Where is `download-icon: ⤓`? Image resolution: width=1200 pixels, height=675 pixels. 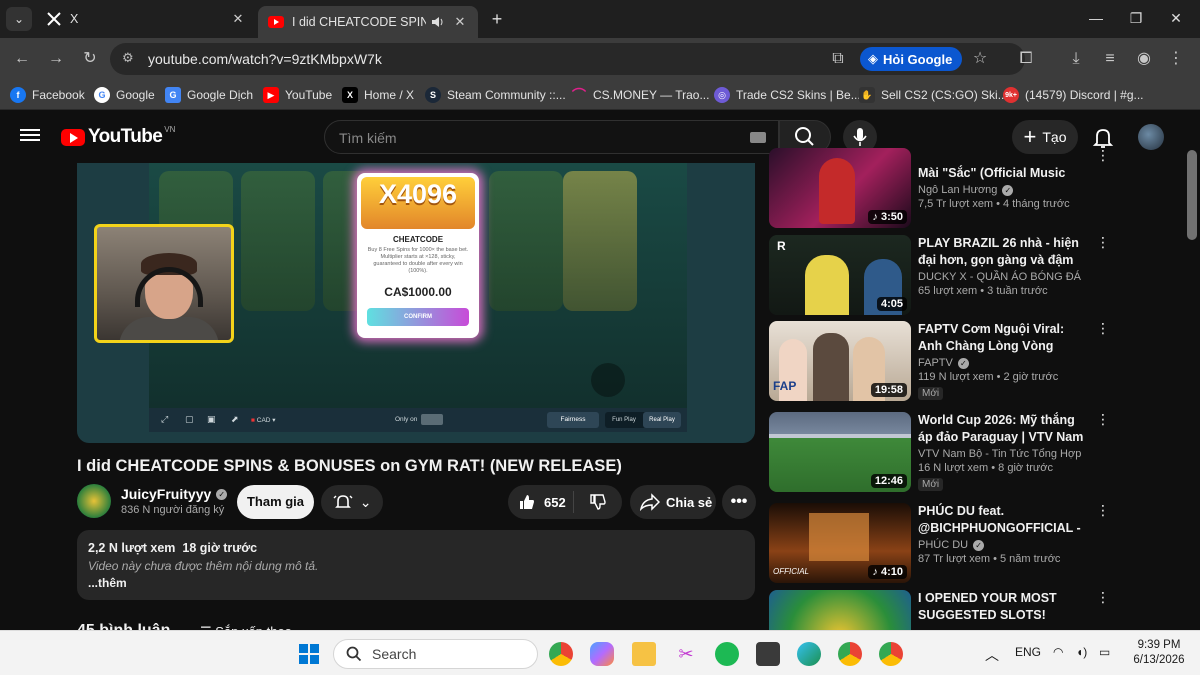 download-icon: ⤓ is located at coordinates (1076, 59).